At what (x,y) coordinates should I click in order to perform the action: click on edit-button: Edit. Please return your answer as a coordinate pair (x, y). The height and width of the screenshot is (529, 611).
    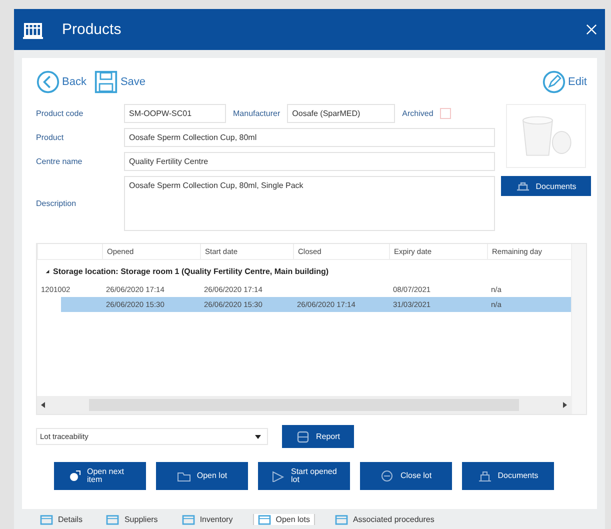
    Looking at the image, I should click on (564, 82).